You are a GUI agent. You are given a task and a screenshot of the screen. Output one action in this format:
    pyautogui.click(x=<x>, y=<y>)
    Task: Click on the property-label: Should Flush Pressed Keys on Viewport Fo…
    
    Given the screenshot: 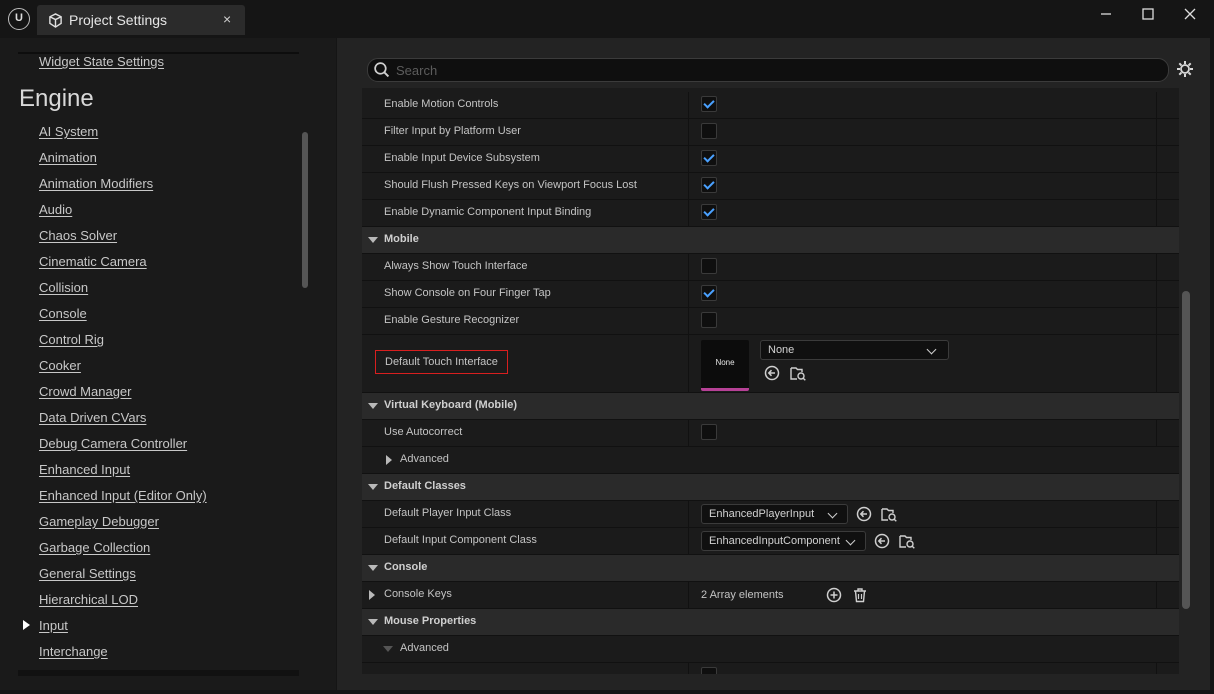 What is the action you would take?
    pyautogui.click(x=510, y=185)
    